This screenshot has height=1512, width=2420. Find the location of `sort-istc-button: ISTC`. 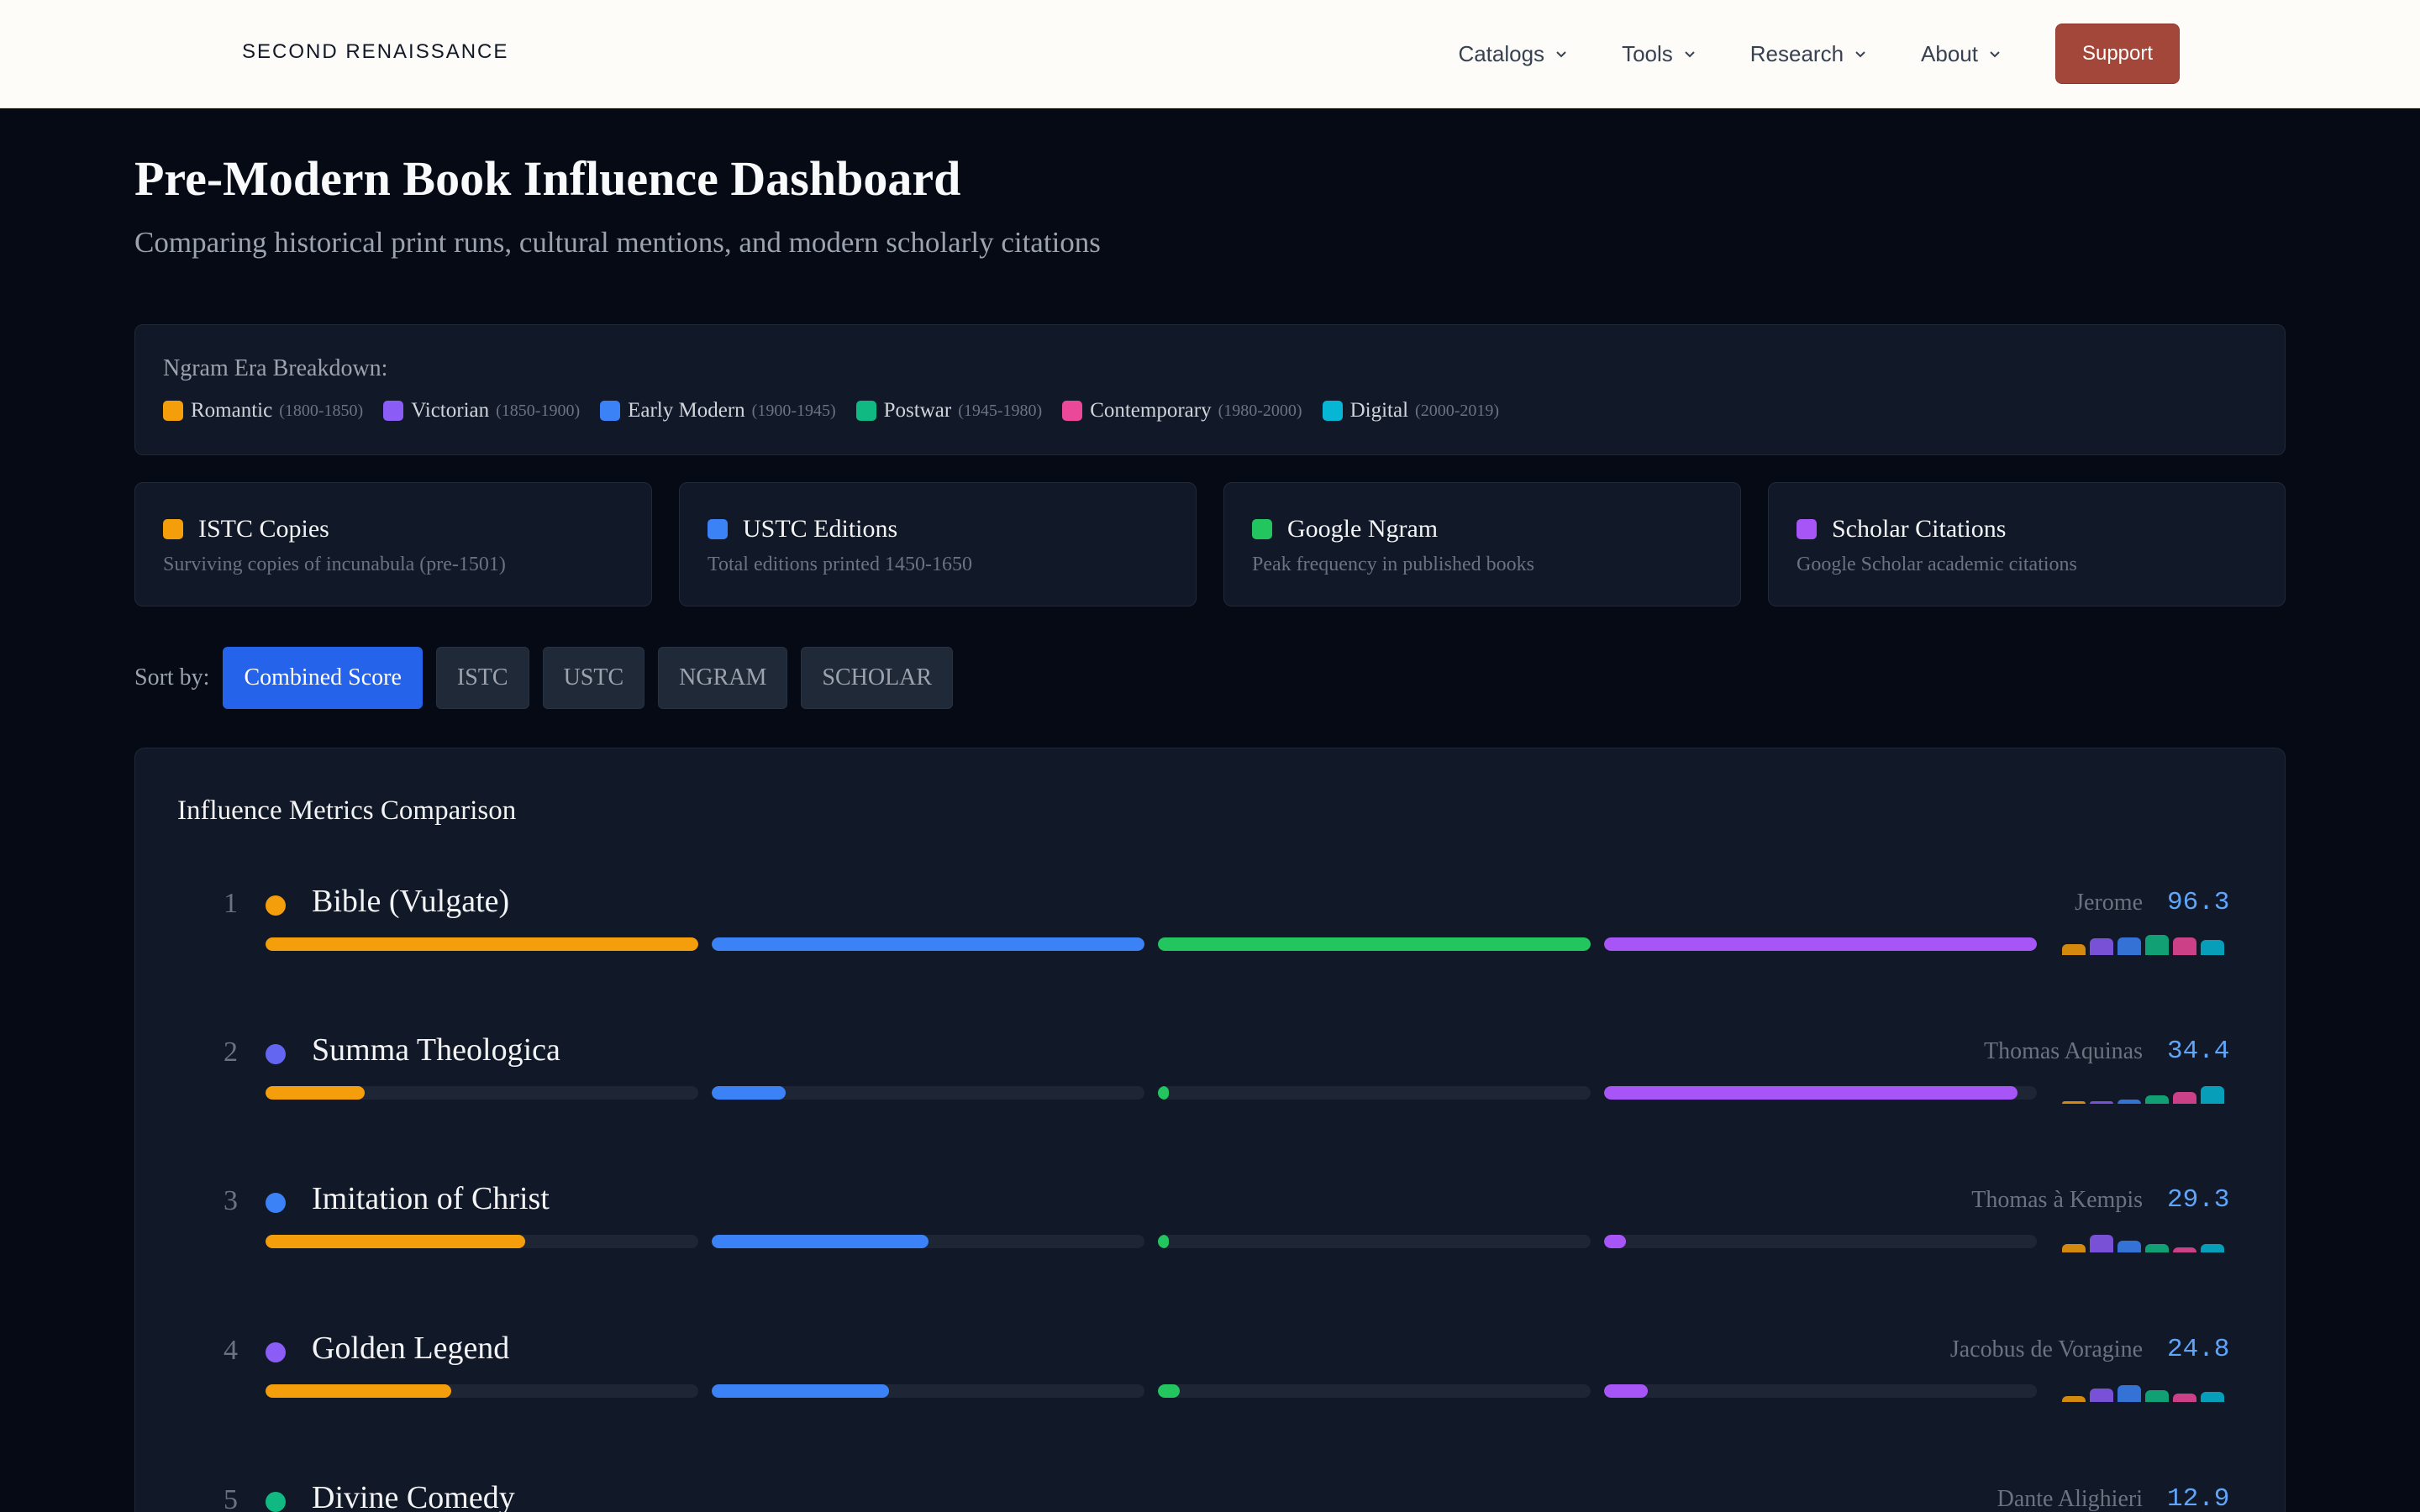

sort-istc-button: ISTC is located at coordinates (482, 678).